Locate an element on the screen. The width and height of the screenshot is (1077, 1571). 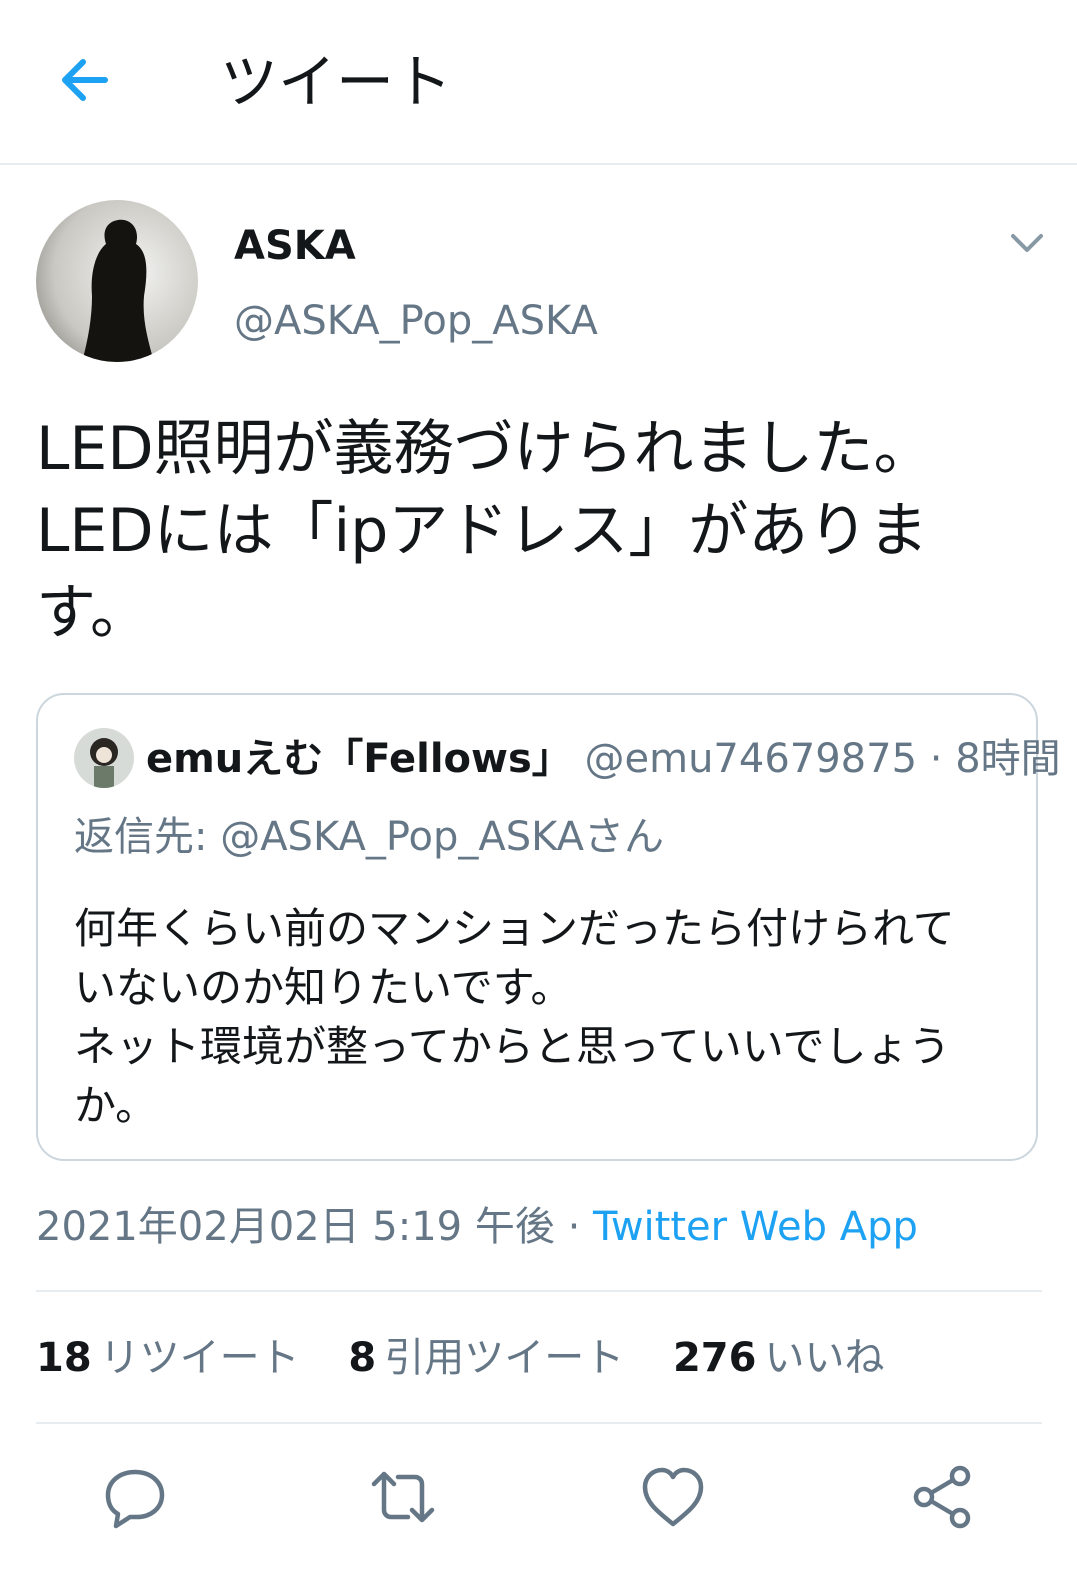
quoted-time: 8時間 is located at coordinates (1008, 759).